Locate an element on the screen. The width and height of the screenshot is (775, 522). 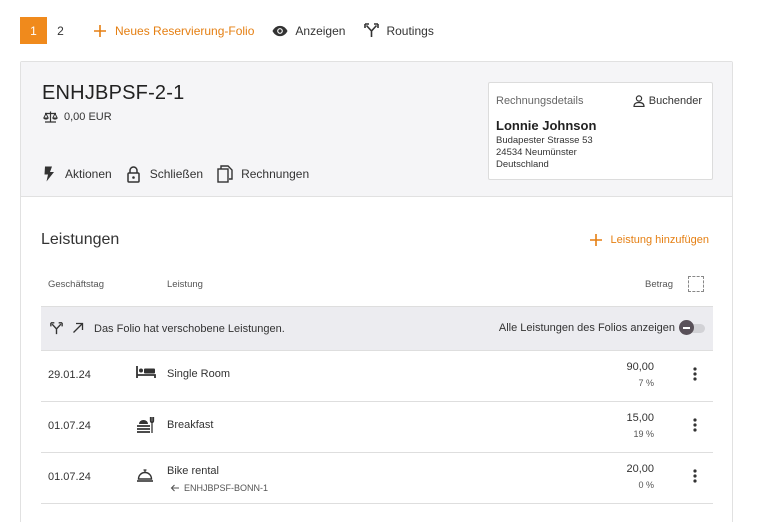
folio-balance: 0,00 EUR is located at coordinates (77, 117).